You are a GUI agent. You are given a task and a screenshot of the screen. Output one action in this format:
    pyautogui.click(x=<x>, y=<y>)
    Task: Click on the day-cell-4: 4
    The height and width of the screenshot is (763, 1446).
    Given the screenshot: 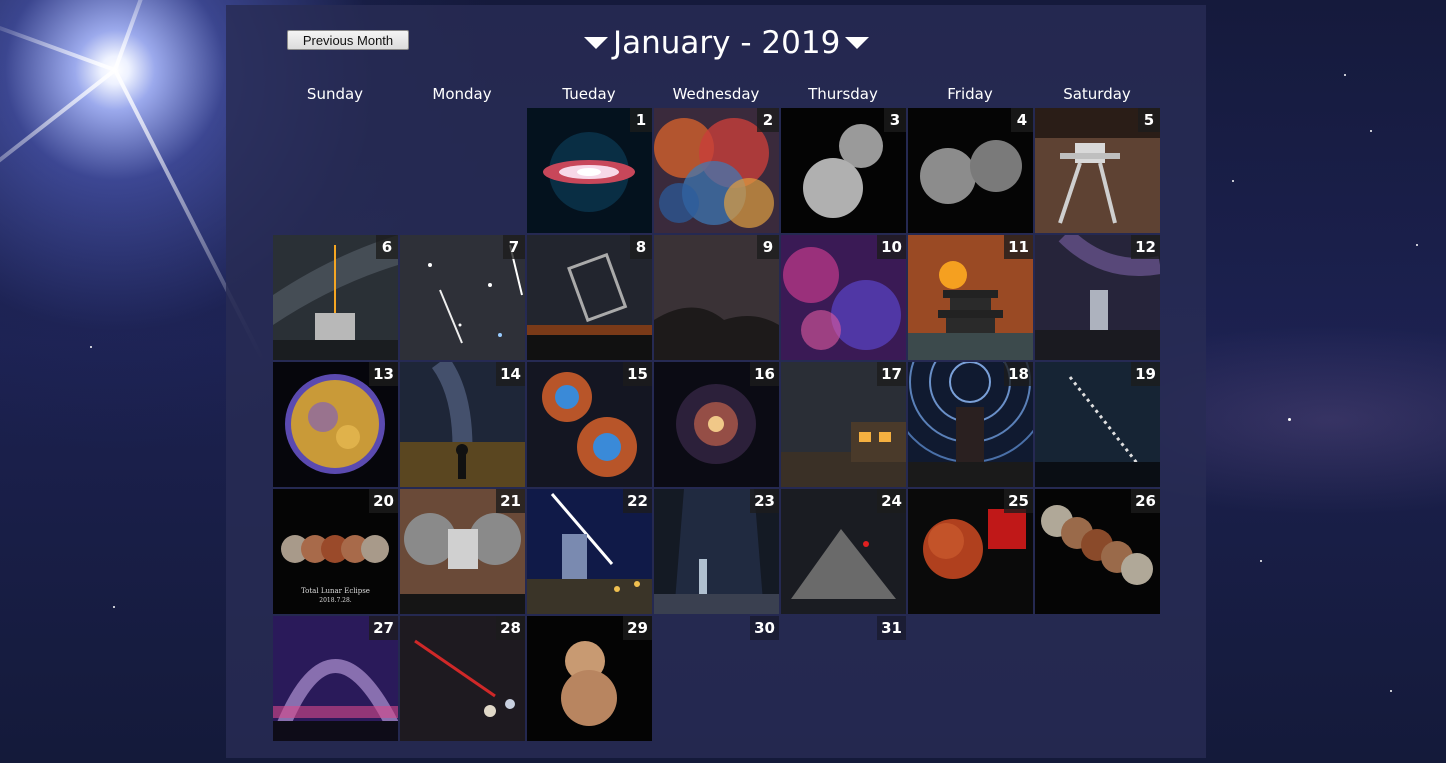 What is the action you would take?
    pyautogui.click(x=970, y=170)
    